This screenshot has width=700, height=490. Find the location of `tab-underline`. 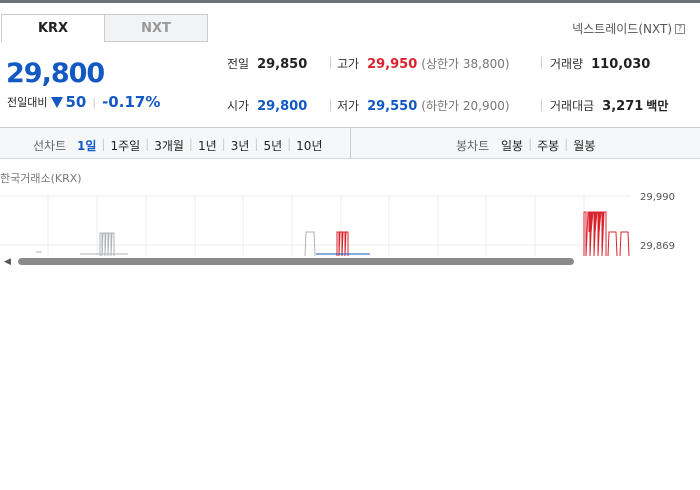

tab-underline is located at coordinates (156, 41).